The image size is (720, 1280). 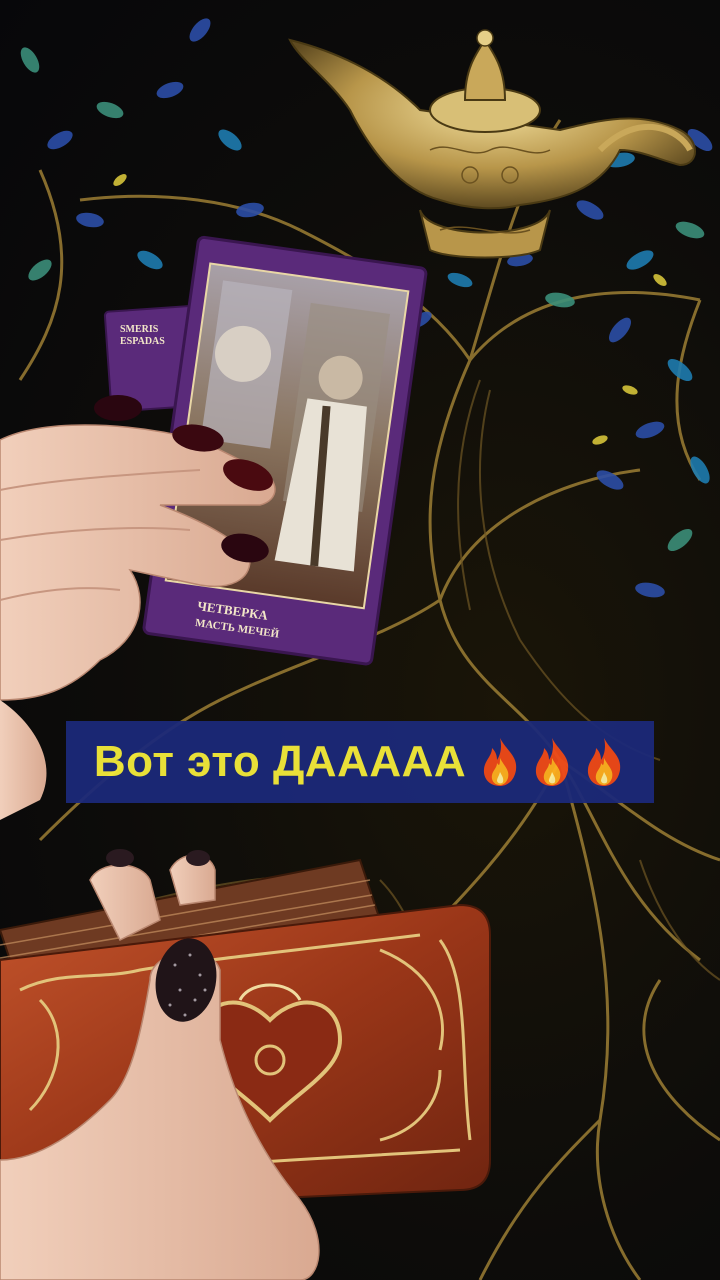 I want to click on fire-emoji-group, so click(x=552, y=762).